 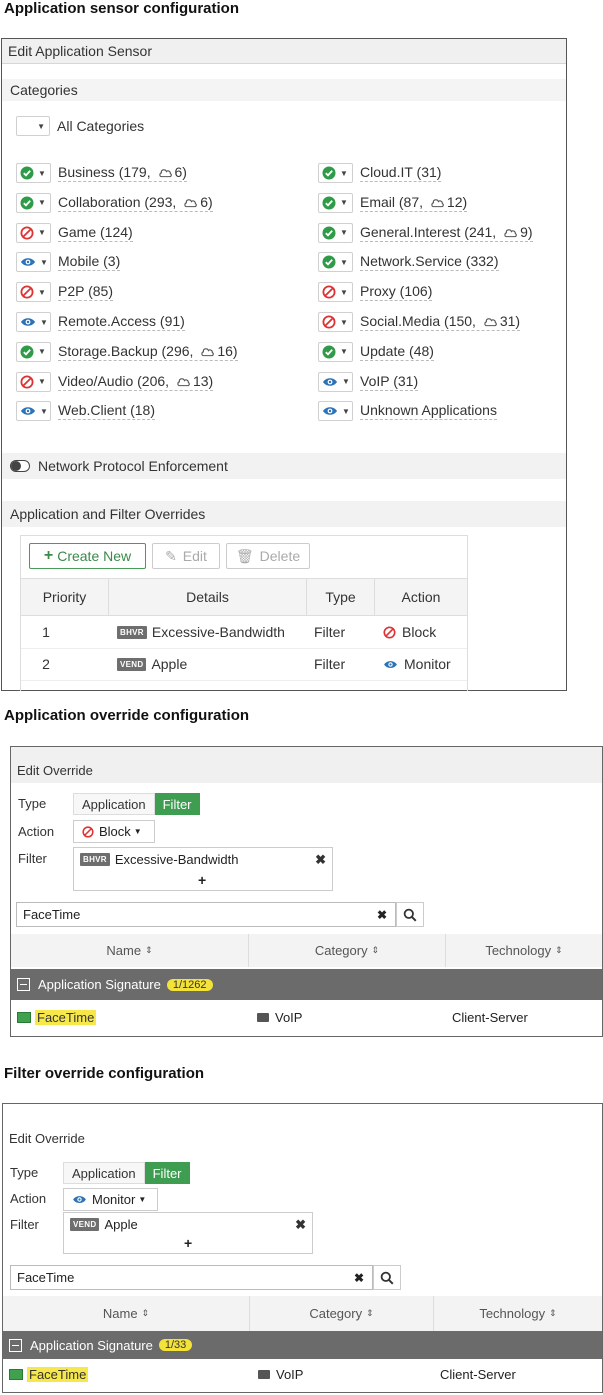 I want to click on category-row: ▼ Video/Audio (206, 13), so click(x=115, y=382).